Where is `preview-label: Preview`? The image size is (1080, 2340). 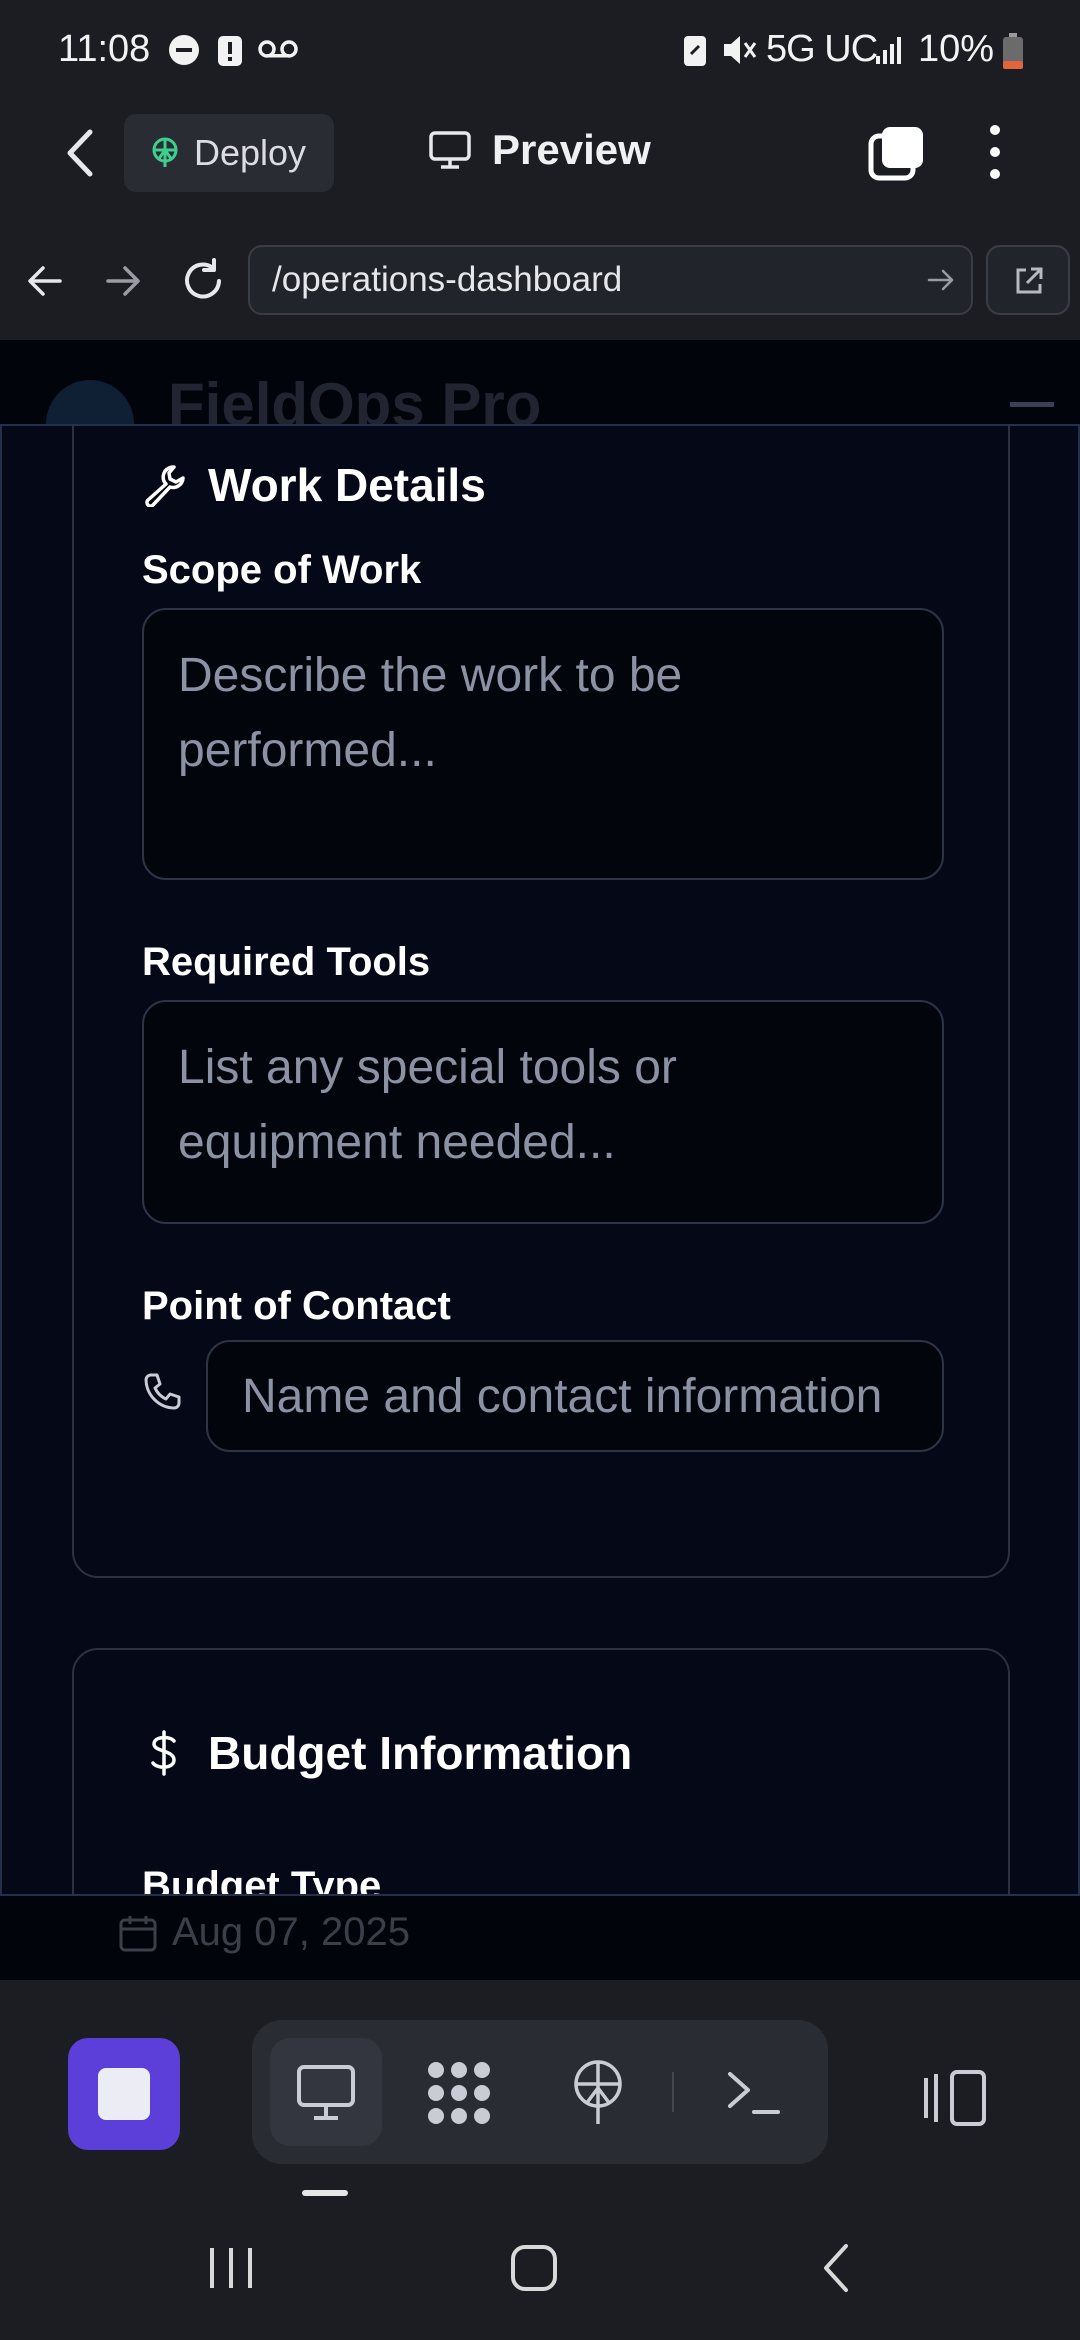
preview-label: Preview is located at coordinates (571, 149).